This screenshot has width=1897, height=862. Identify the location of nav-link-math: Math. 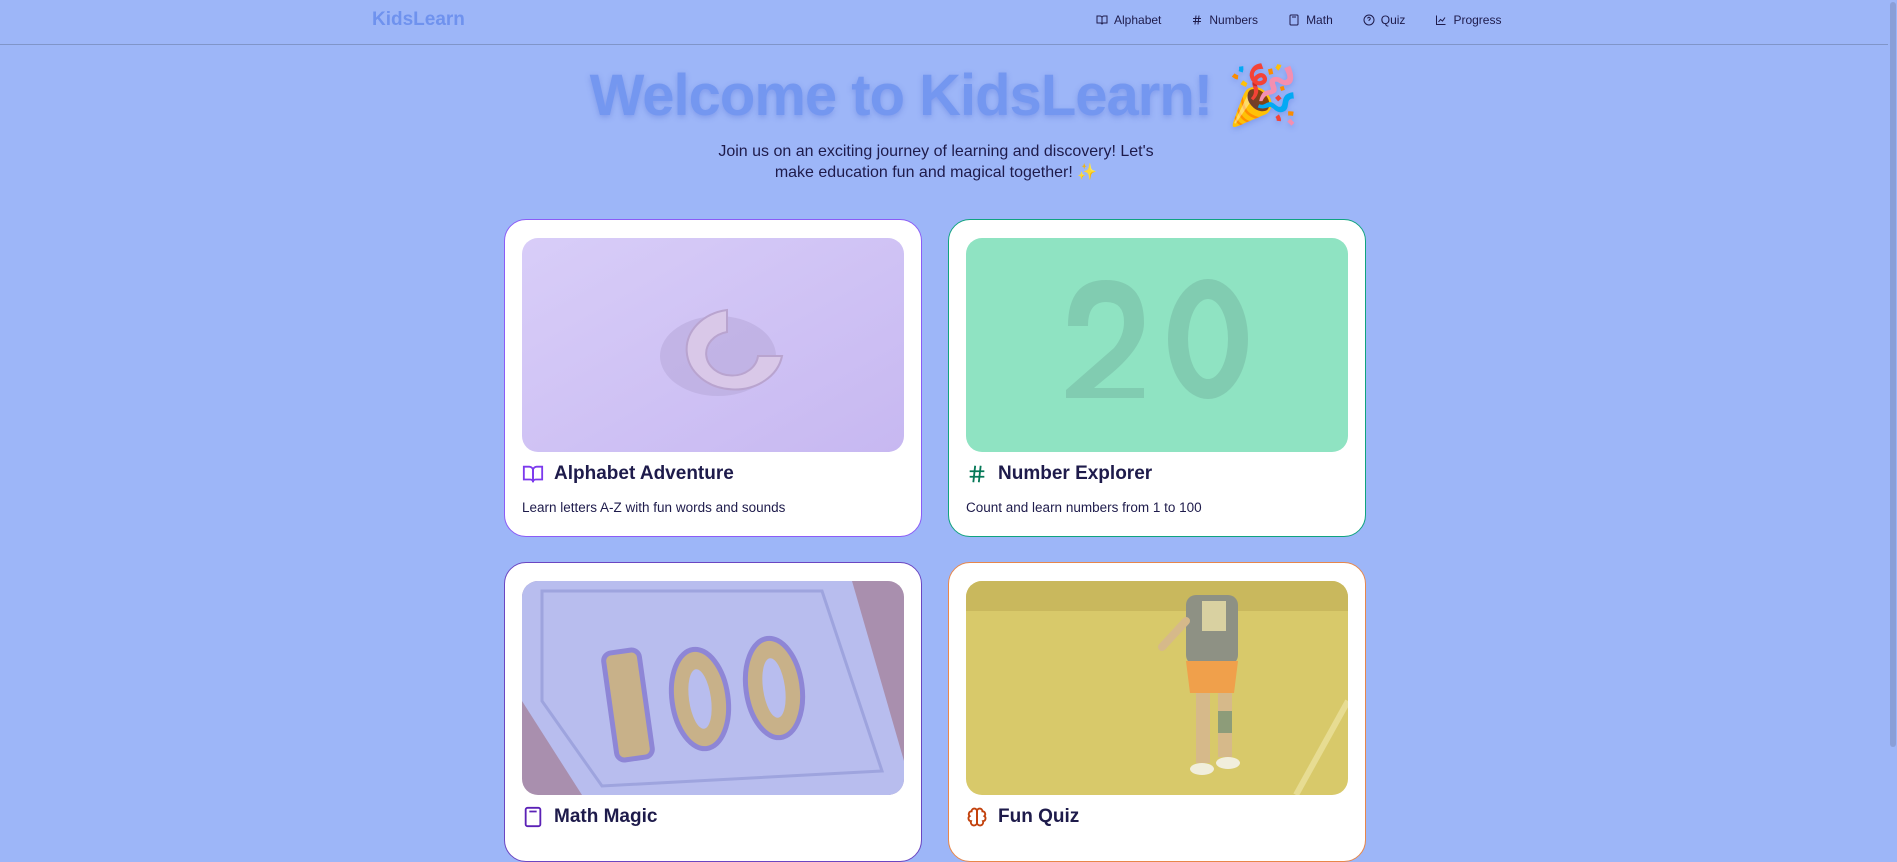
(1310, 20).